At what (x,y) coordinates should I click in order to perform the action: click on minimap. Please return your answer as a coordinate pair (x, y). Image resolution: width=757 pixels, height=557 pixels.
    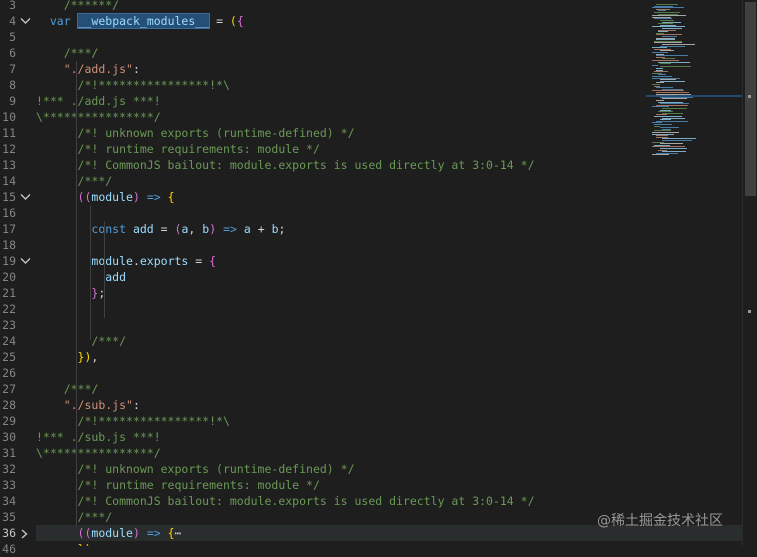
    Looking at the image, I should click on (694, 273).